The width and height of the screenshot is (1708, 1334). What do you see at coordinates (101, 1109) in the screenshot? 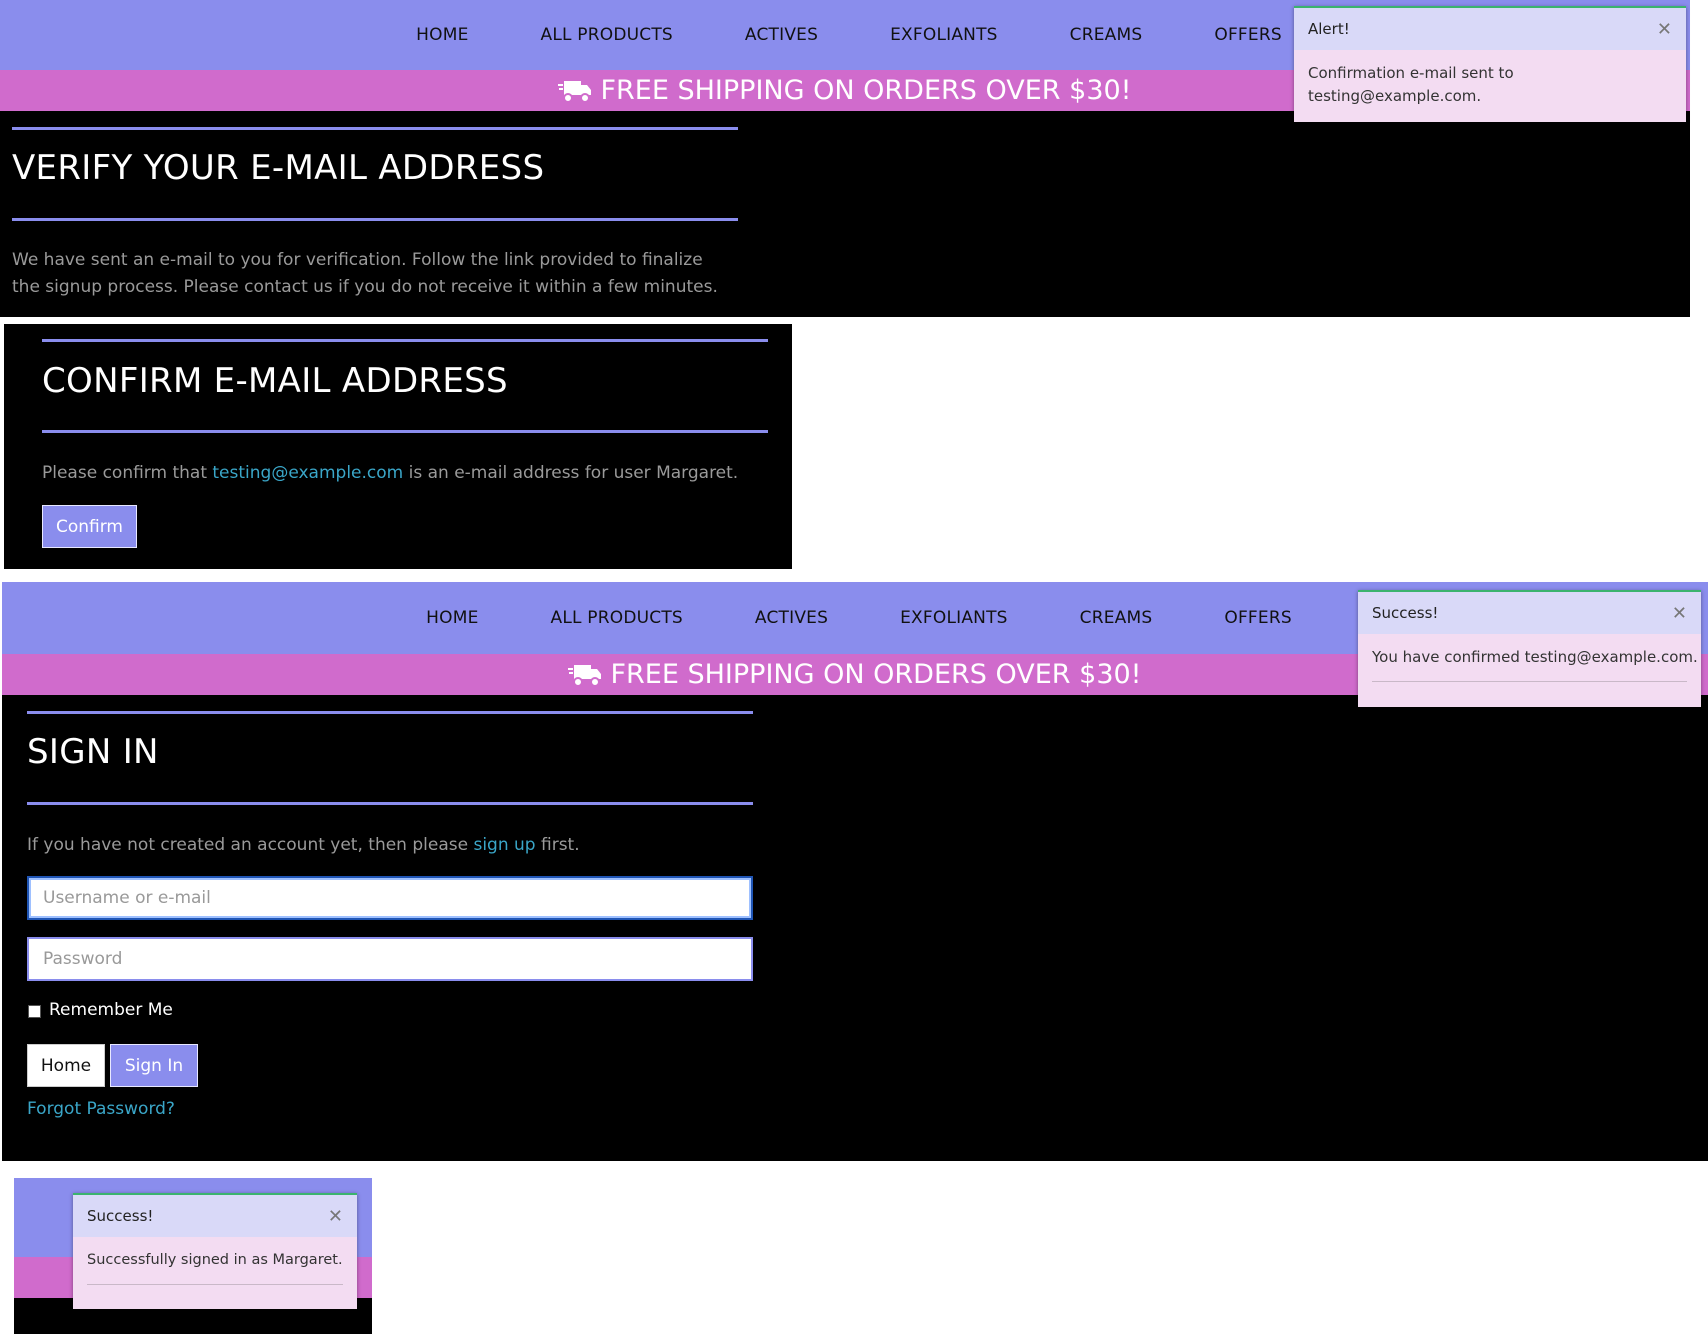
I see `forgot-password-link: Forgot Password?` at bounding box center [101, 1109].